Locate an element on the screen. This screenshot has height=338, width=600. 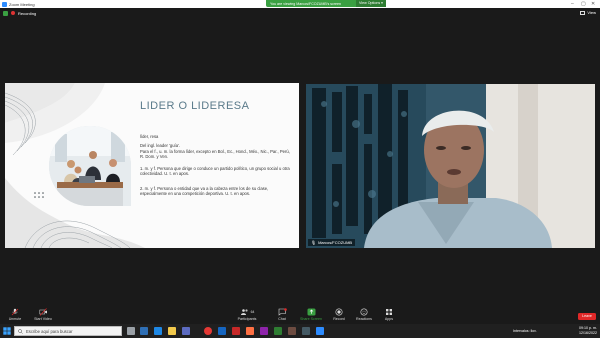
window-title: Zoom Meeting is located at coordinates (22, 4).